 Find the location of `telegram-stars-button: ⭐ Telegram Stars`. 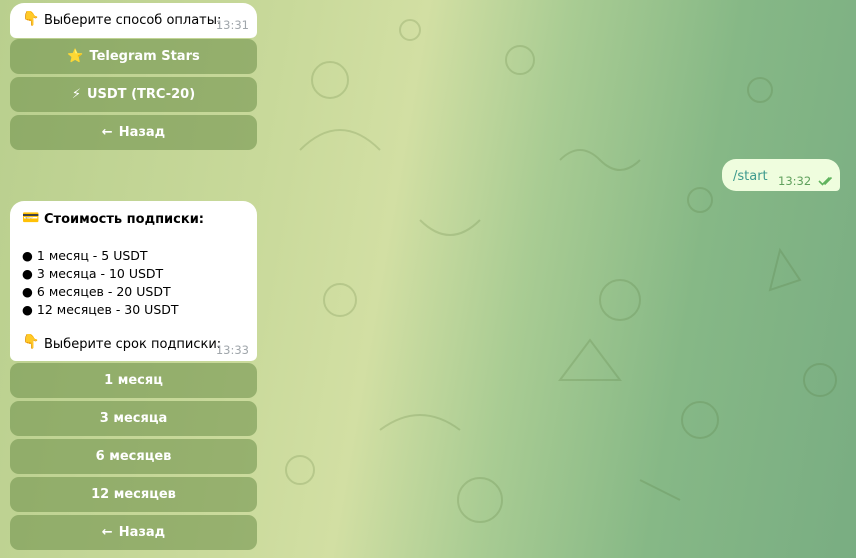

telegram-stars-button: ⭐ Telegram Stars is located at coordinates (133, 56).